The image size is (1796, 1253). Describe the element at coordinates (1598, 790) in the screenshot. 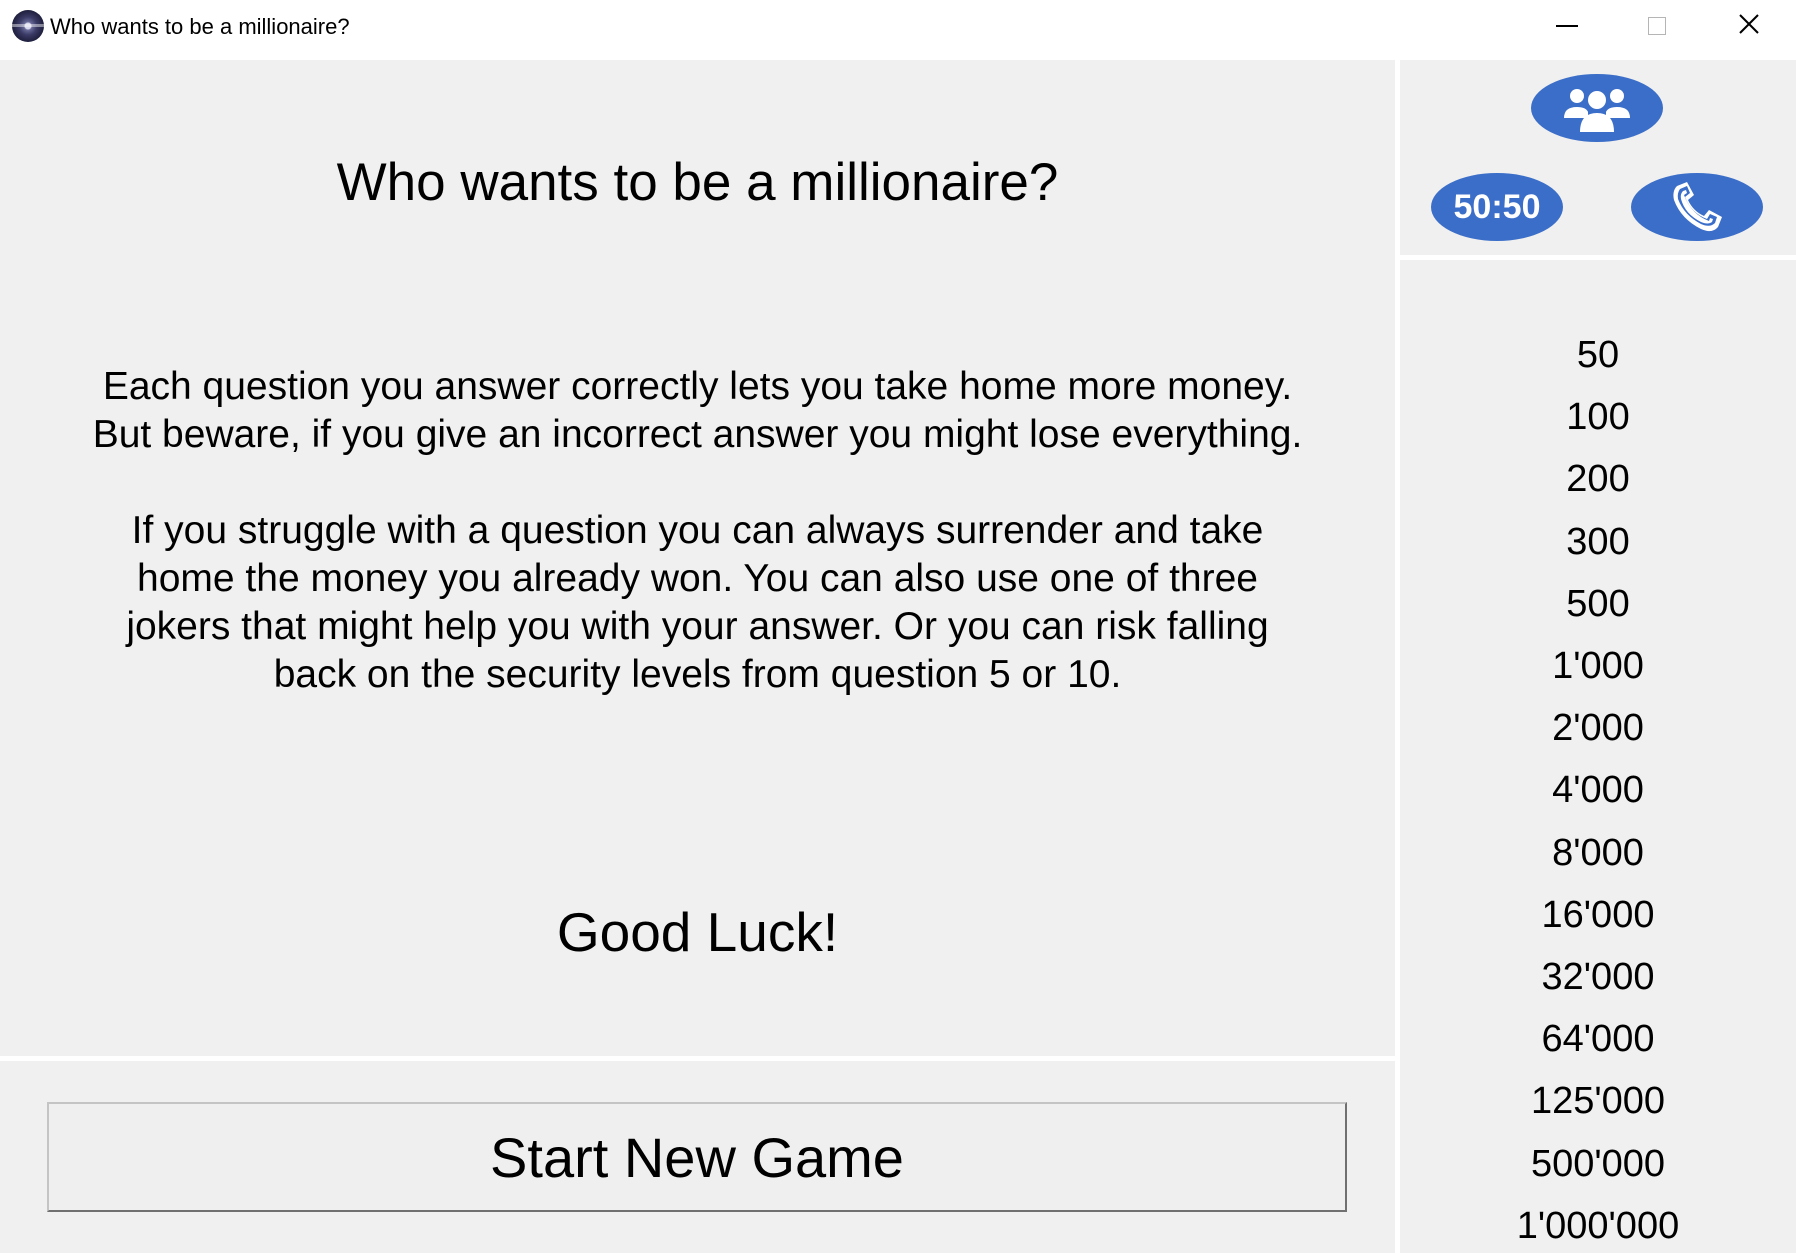

I see `prize-level: 4'000` at that location.